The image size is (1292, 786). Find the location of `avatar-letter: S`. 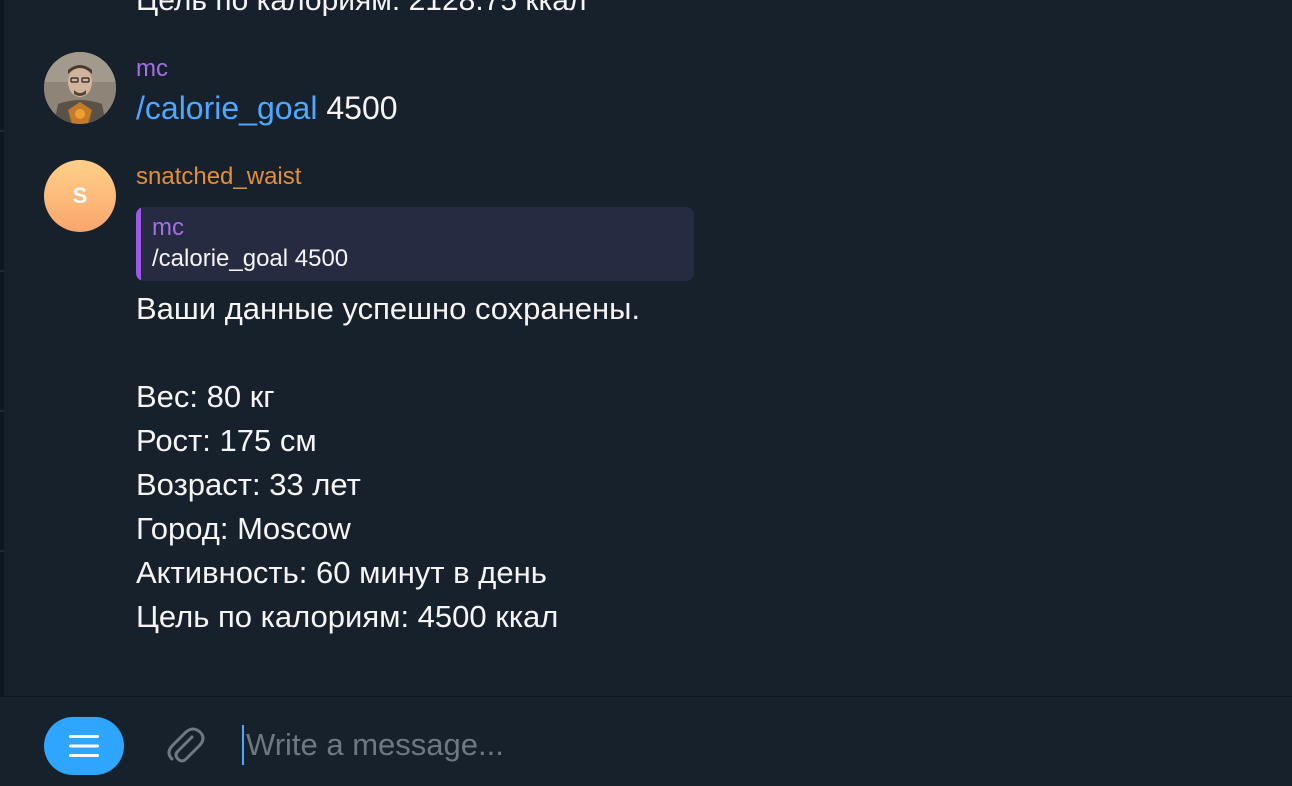

avatar-letter: S is located at coordinates (80, 195).